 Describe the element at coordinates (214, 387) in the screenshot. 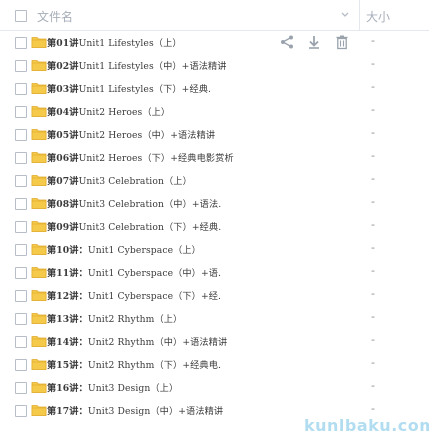

I see `file-row: 第16讲：Unit3 Design（上） -` at that location.